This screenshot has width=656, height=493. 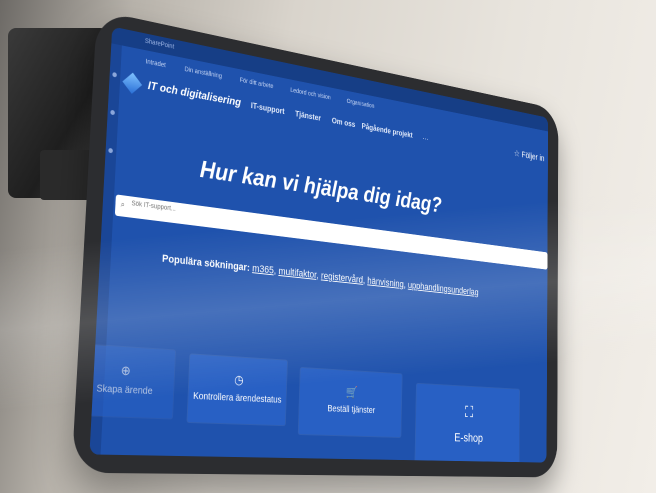 I want to click on suite-app-name: SharePoint, so click(x=160, y=44).